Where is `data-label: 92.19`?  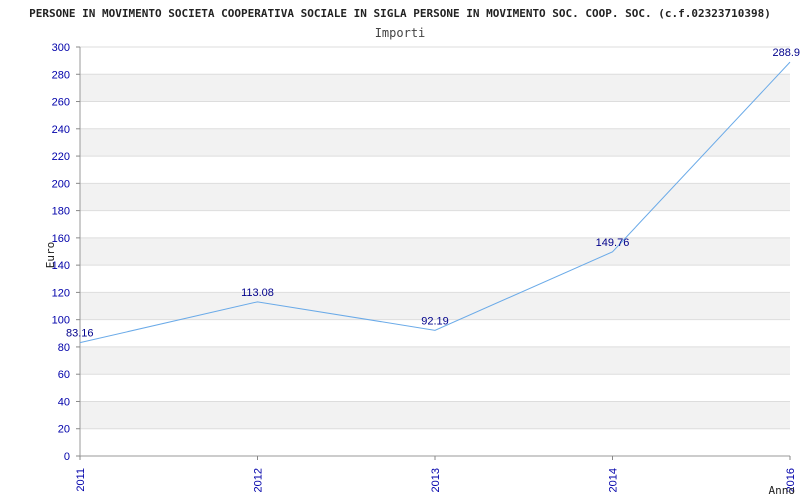
data-label: 92.19 is located at coordinates (435, 321).